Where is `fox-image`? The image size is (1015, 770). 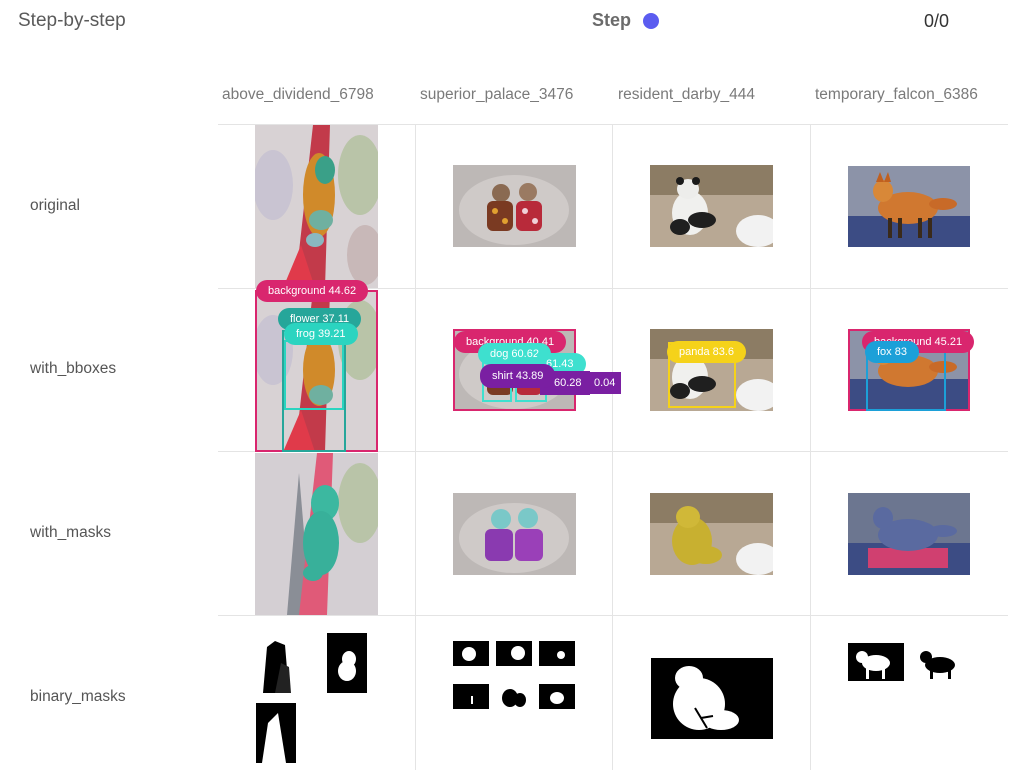 fox-image is located at coordinates (909, 206).